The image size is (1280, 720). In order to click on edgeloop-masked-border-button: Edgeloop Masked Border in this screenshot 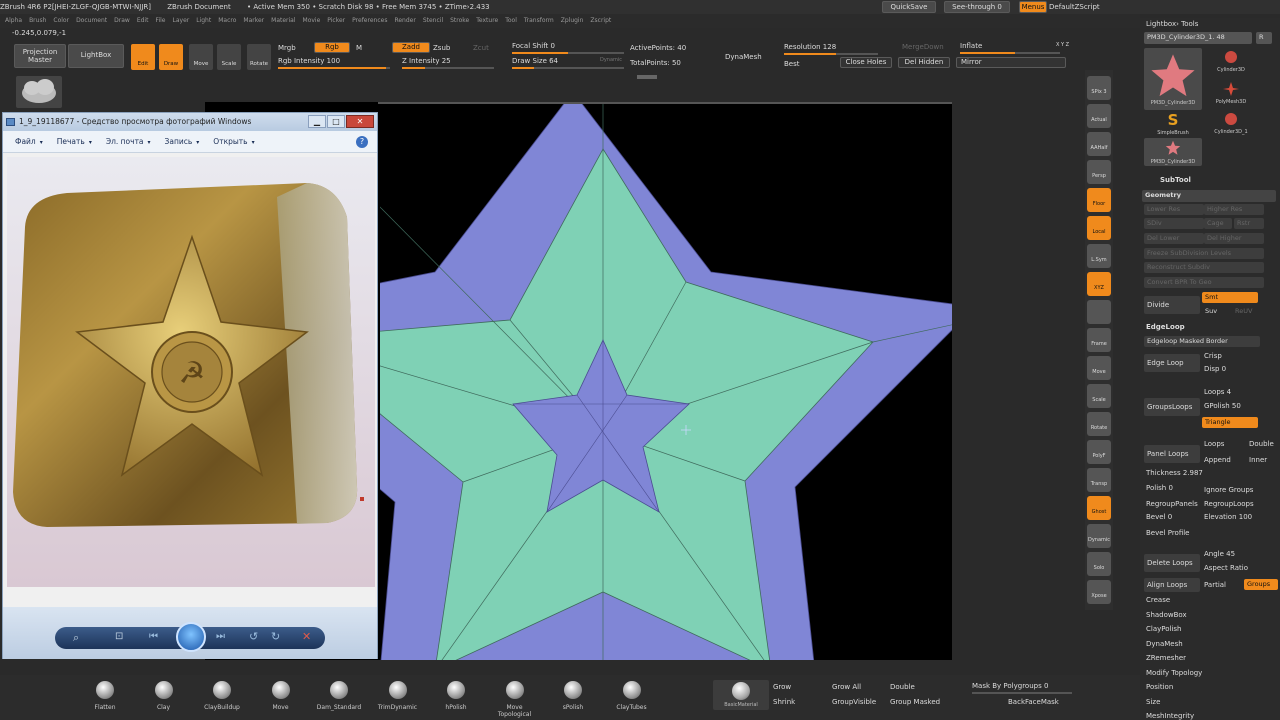, I will do `click(1202, 341)`.